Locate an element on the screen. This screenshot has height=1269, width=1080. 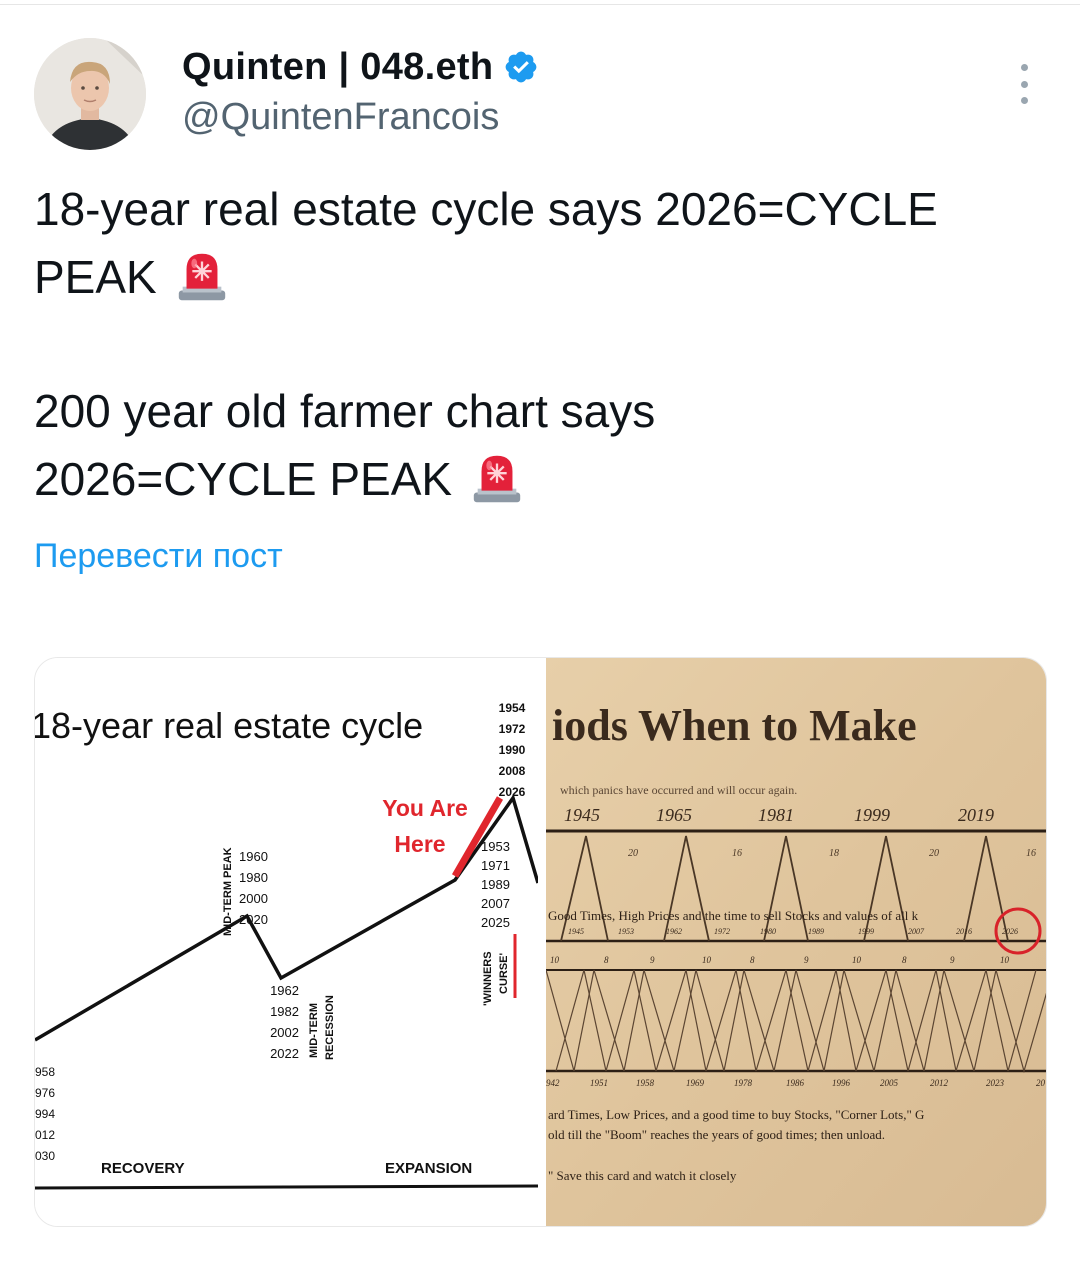
baseline is located at coordinates (286, 1187).